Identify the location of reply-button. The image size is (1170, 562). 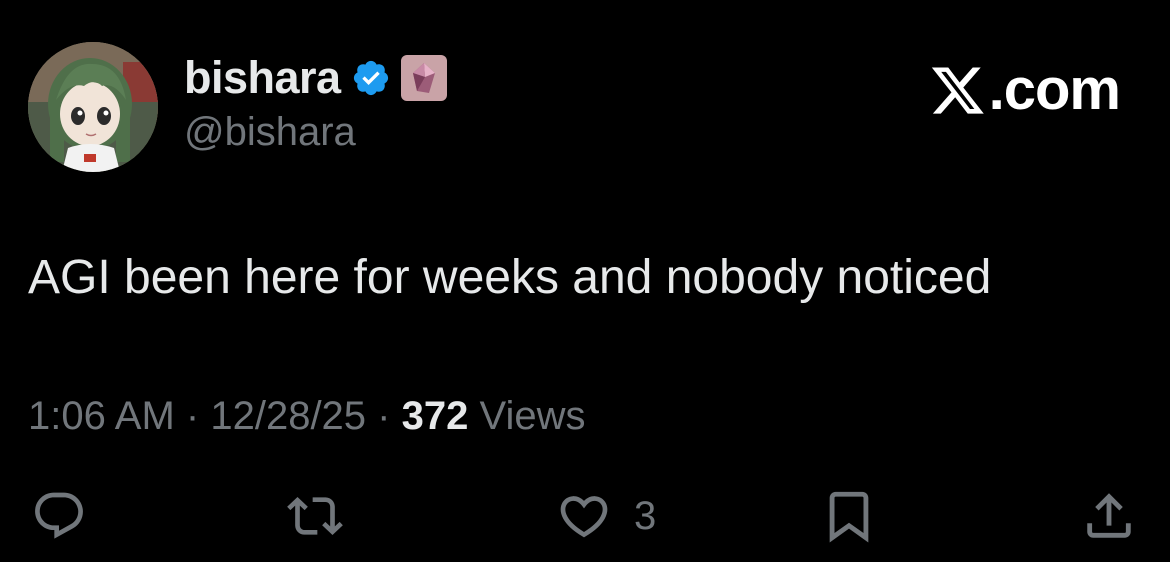
(59, 516).